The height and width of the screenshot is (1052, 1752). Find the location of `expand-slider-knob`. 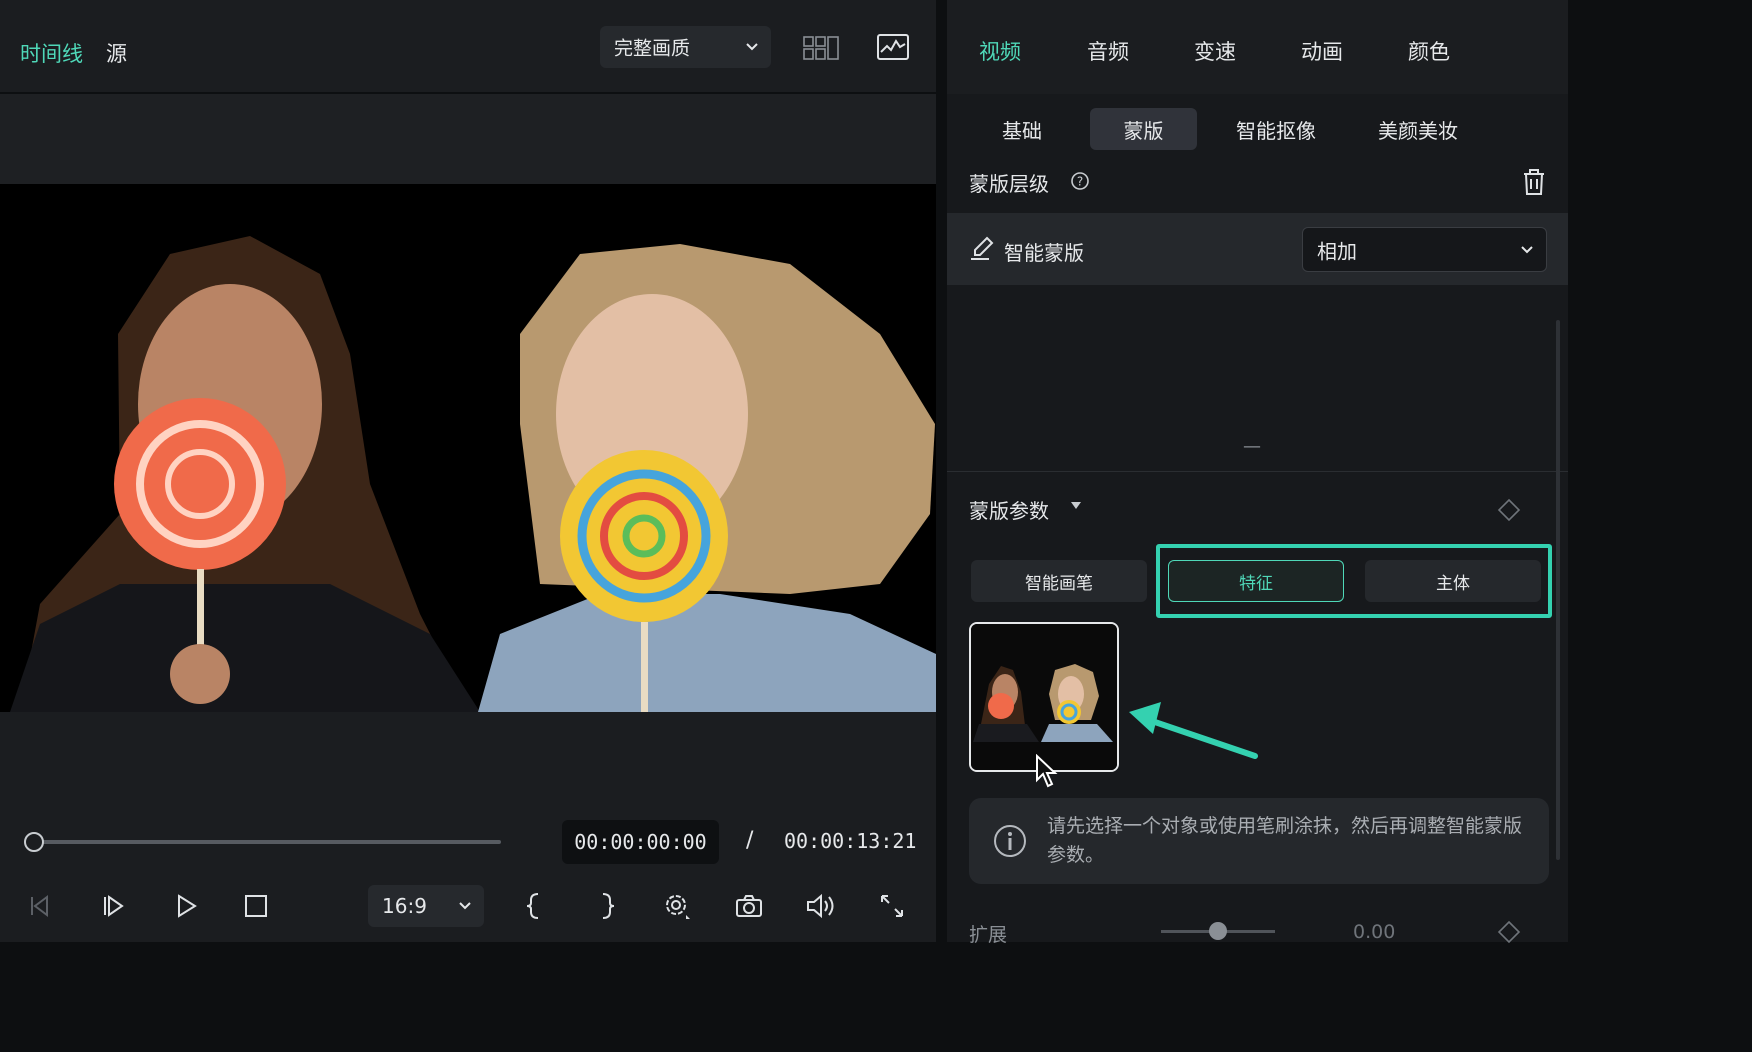

expand-slider-knob is located at coordinates (1218, 931).